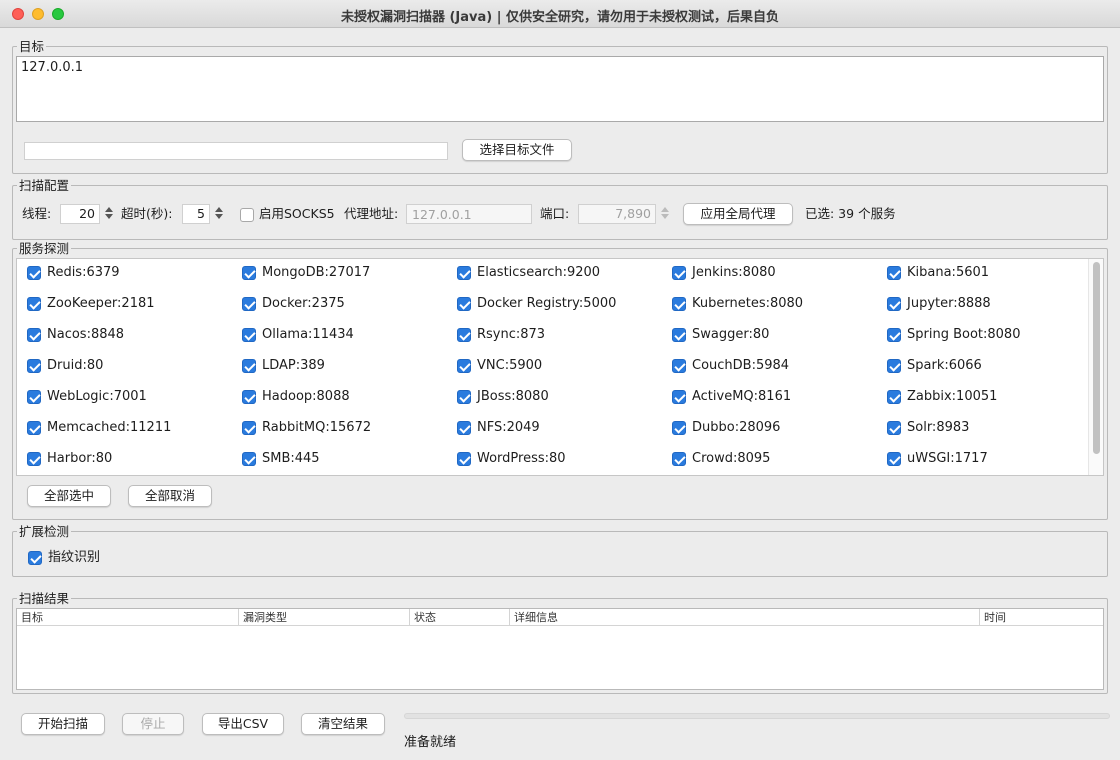 This screenshot has height=760, width=1120. What do you see at coordinates (35, 558) in the screenshot?
I see `fingerprint-checkbox` at bounding box center [35, 558].